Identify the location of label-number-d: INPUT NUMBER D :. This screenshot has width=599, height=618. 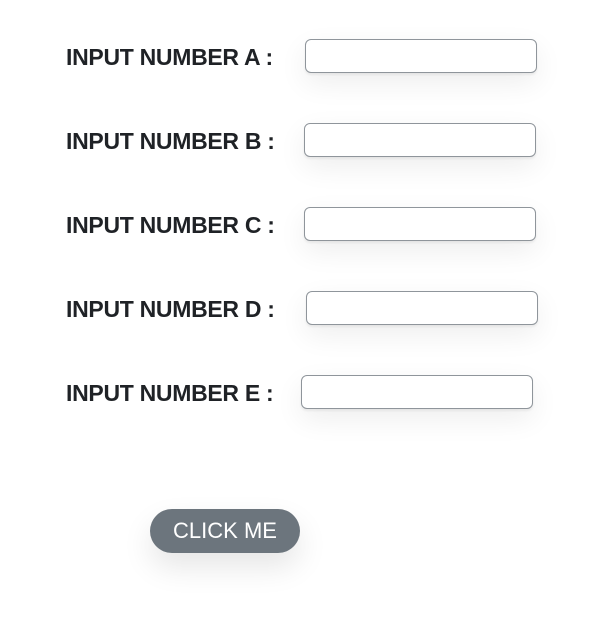
(170, 309).